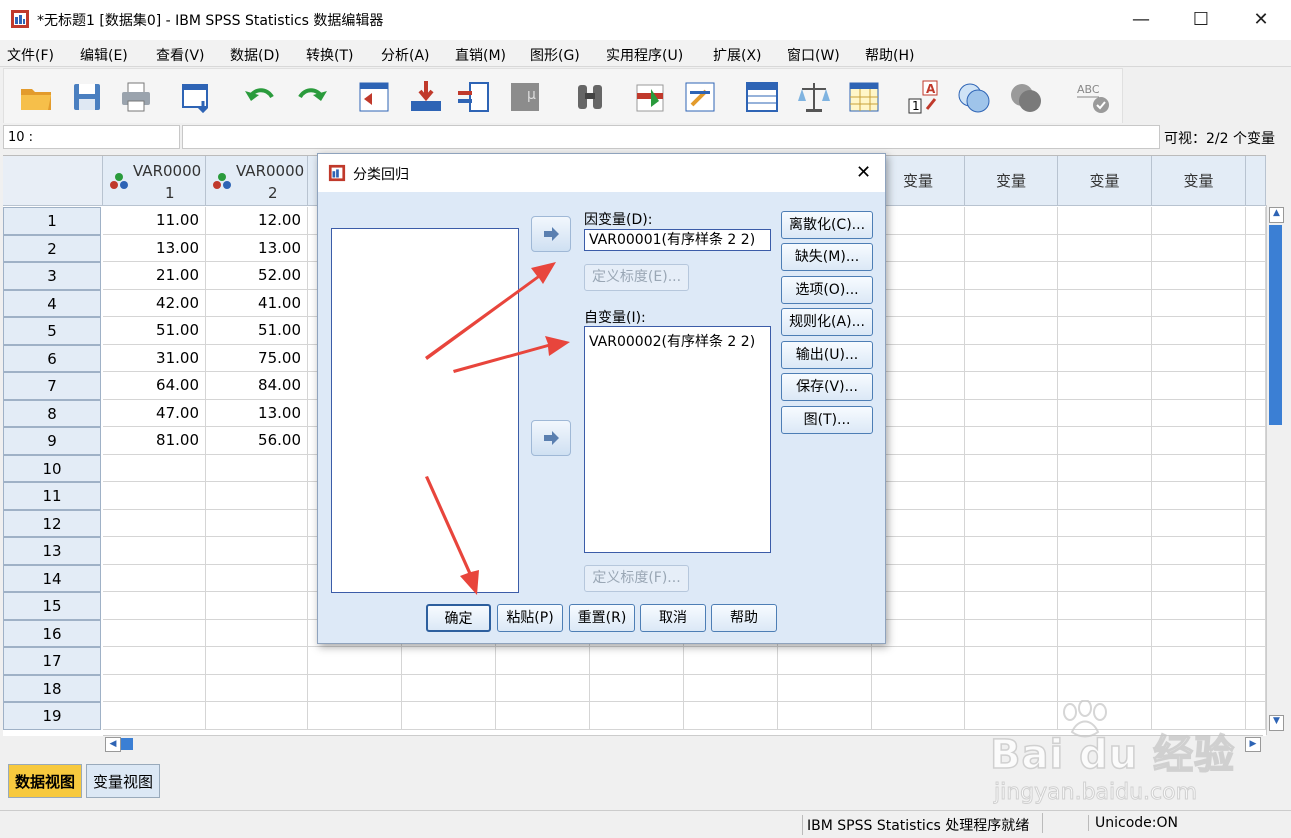  I want to click on data-cell: 11.00, so click(154, 221).